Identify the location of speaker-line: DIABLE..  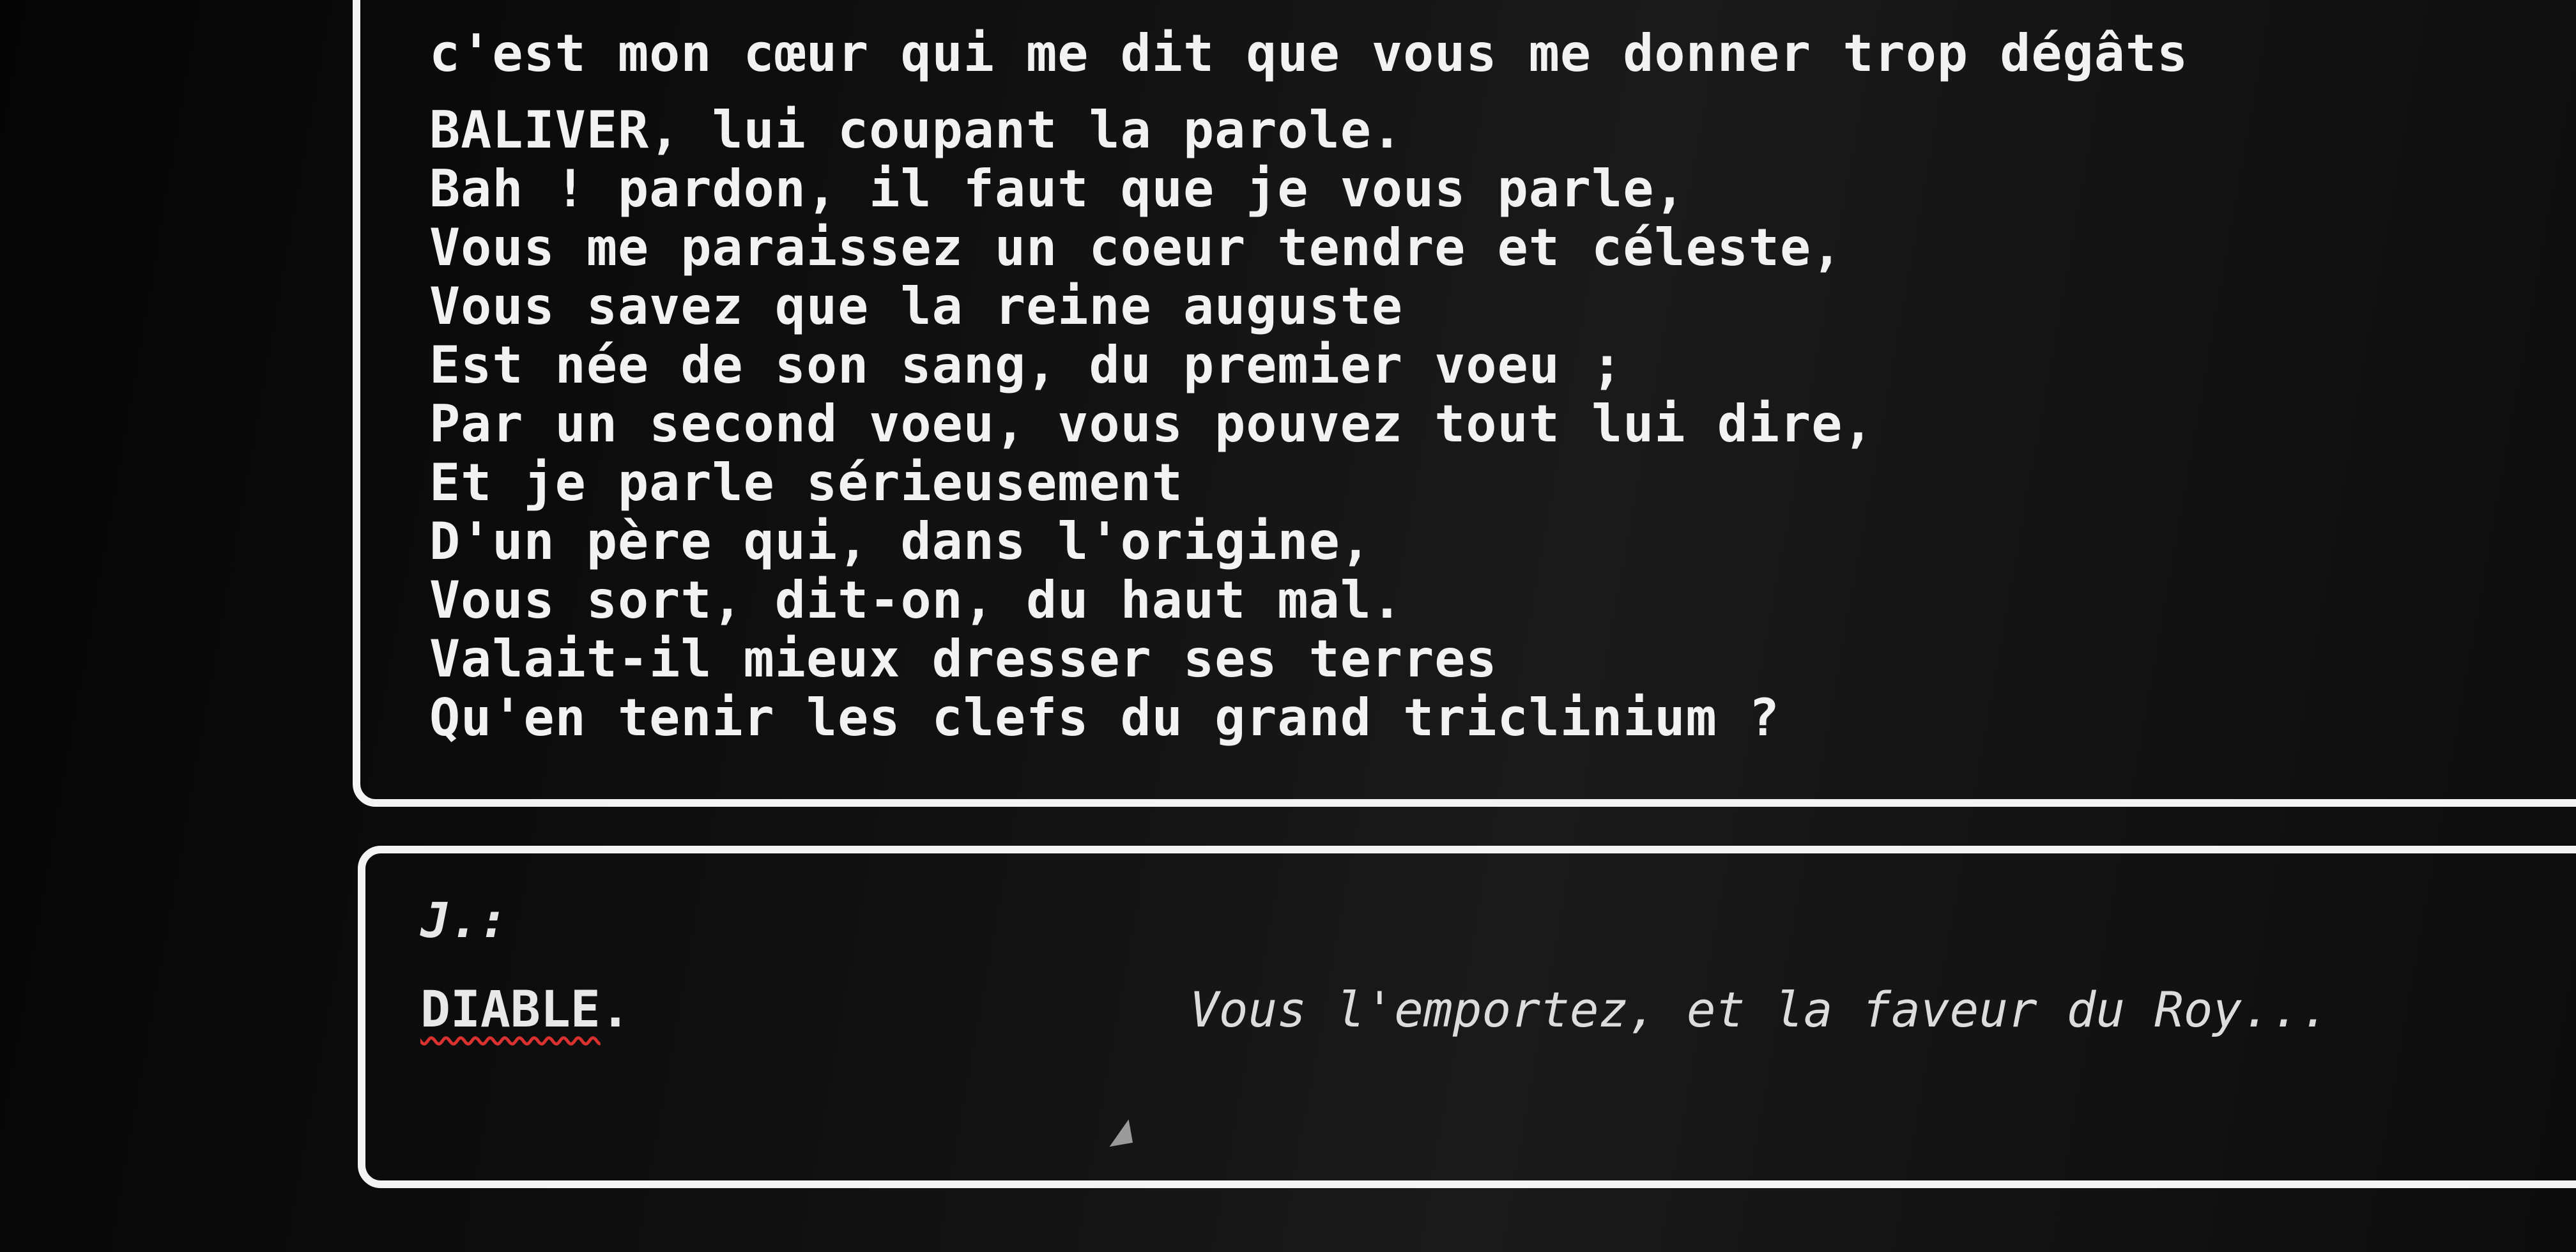
(525, 1010).